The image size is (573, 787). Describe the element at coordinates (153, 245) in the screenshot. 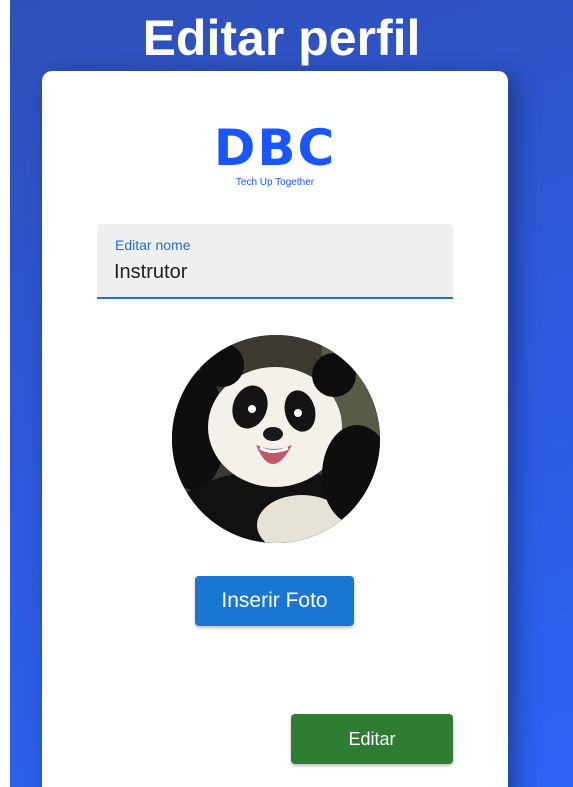

I see `name-field-label: Editar nome` at that location.